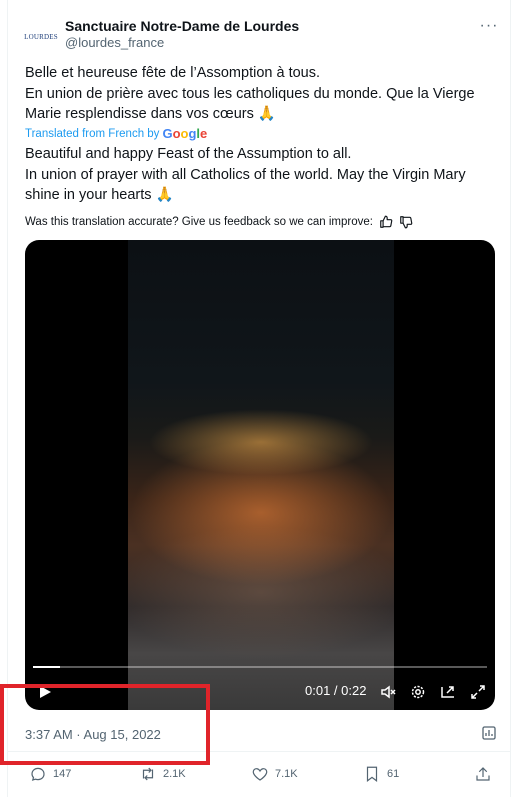 The width and height of the screenshot is (523, 797). What do you see at coordinates (274, 774) in the screenshot?
I see `like-button: 7.1K` at bounding box center [274, 774].